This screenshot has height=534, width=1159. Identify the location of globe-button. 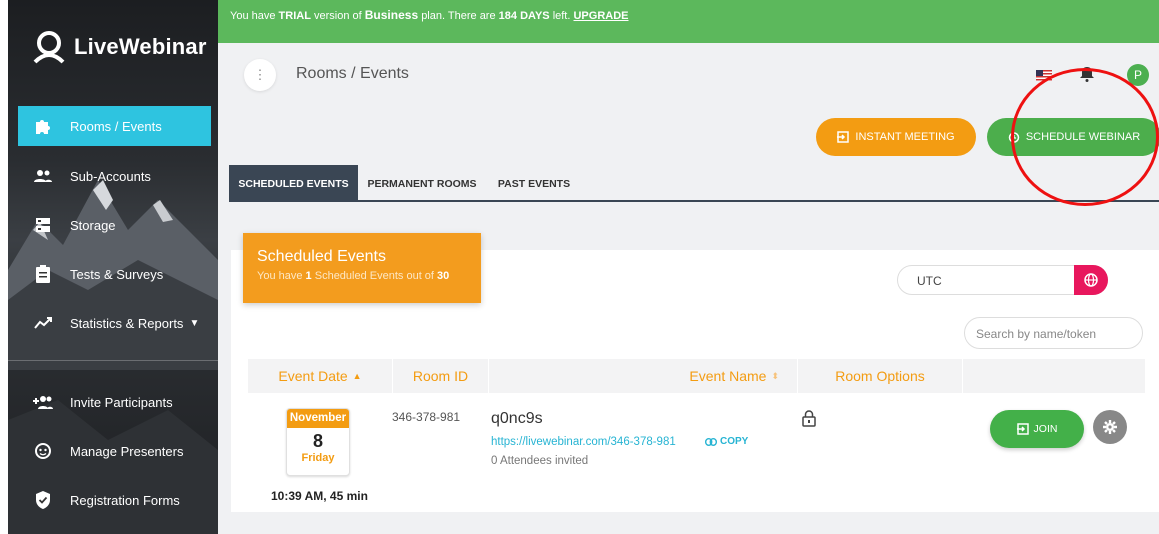
(1091, 280).